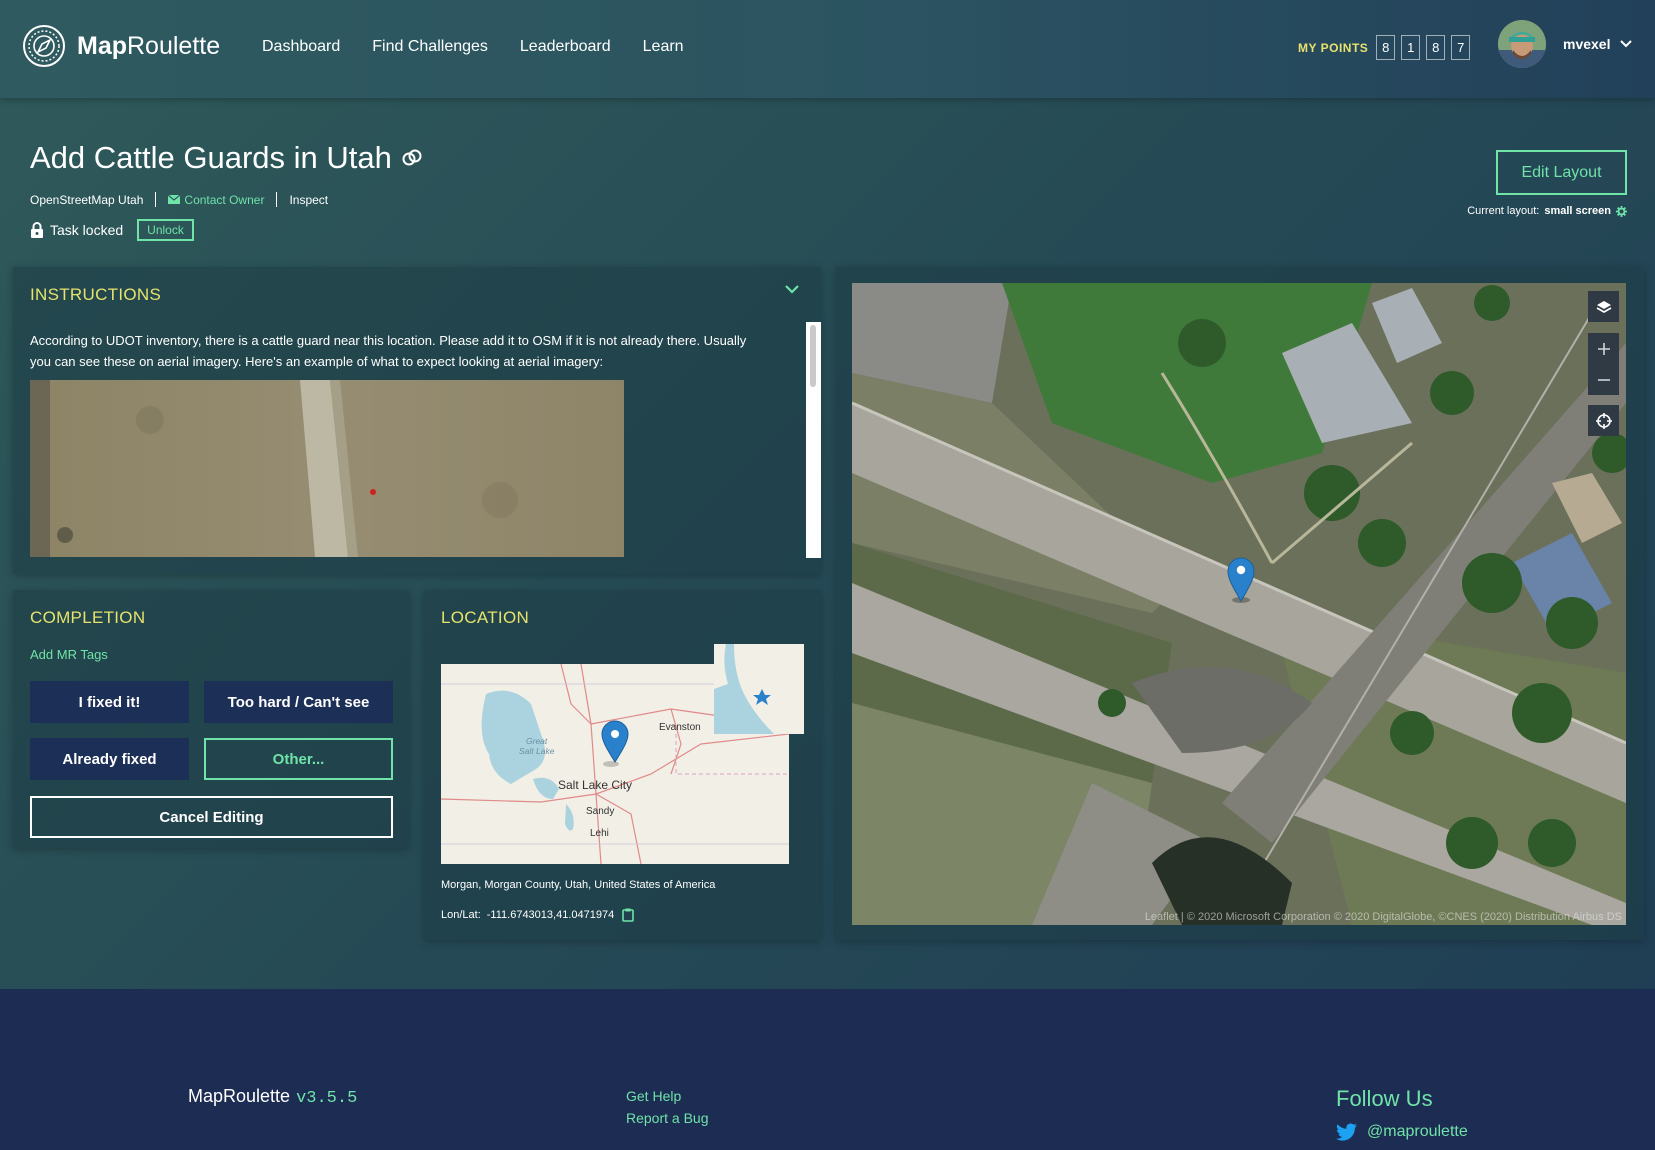  I want to click on current-layout-value: small screen, so click(1577, 211).